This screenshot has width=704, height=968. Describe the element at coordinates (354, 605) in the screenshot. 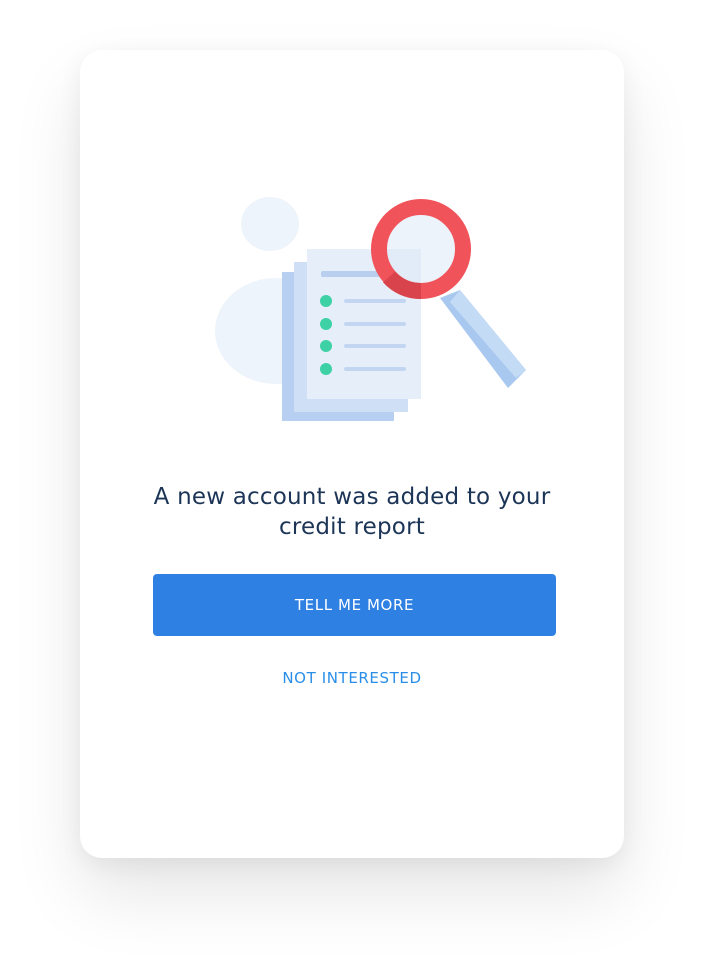

I see `tell-me-more-button: TELL ME MORE` at that location.